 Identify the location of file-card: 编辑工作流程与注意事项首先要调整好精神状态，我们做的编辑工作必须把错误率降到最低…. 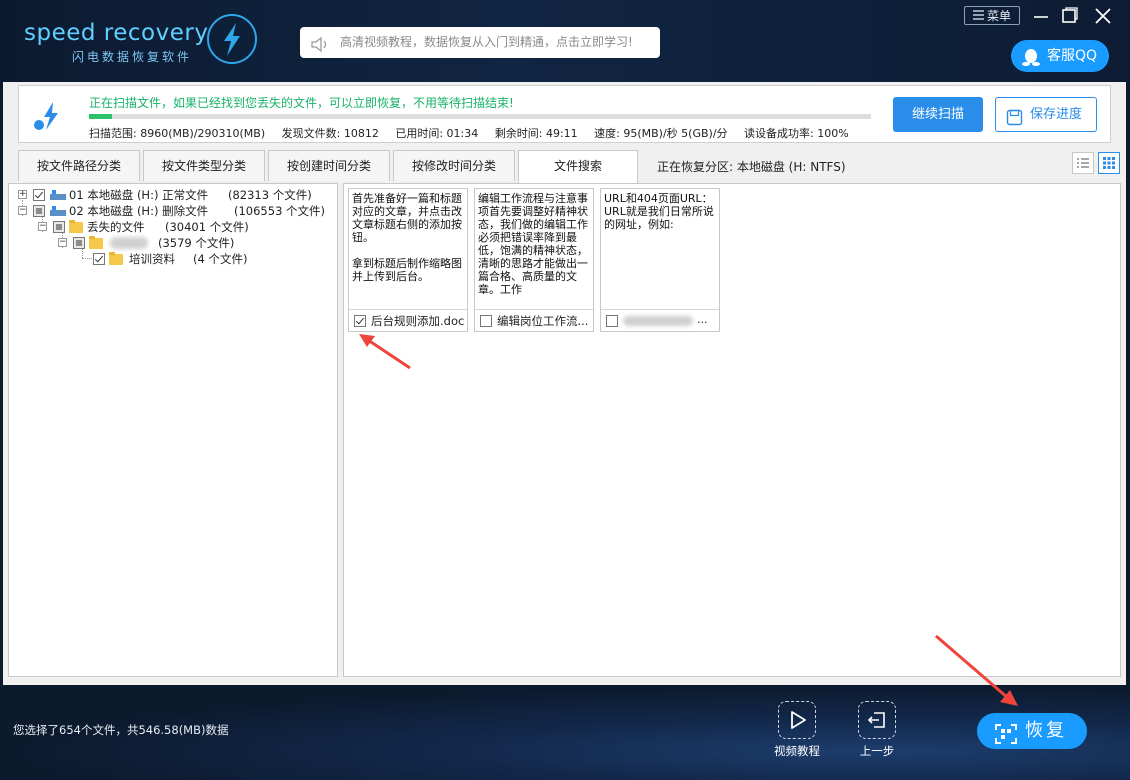
(534, 260).